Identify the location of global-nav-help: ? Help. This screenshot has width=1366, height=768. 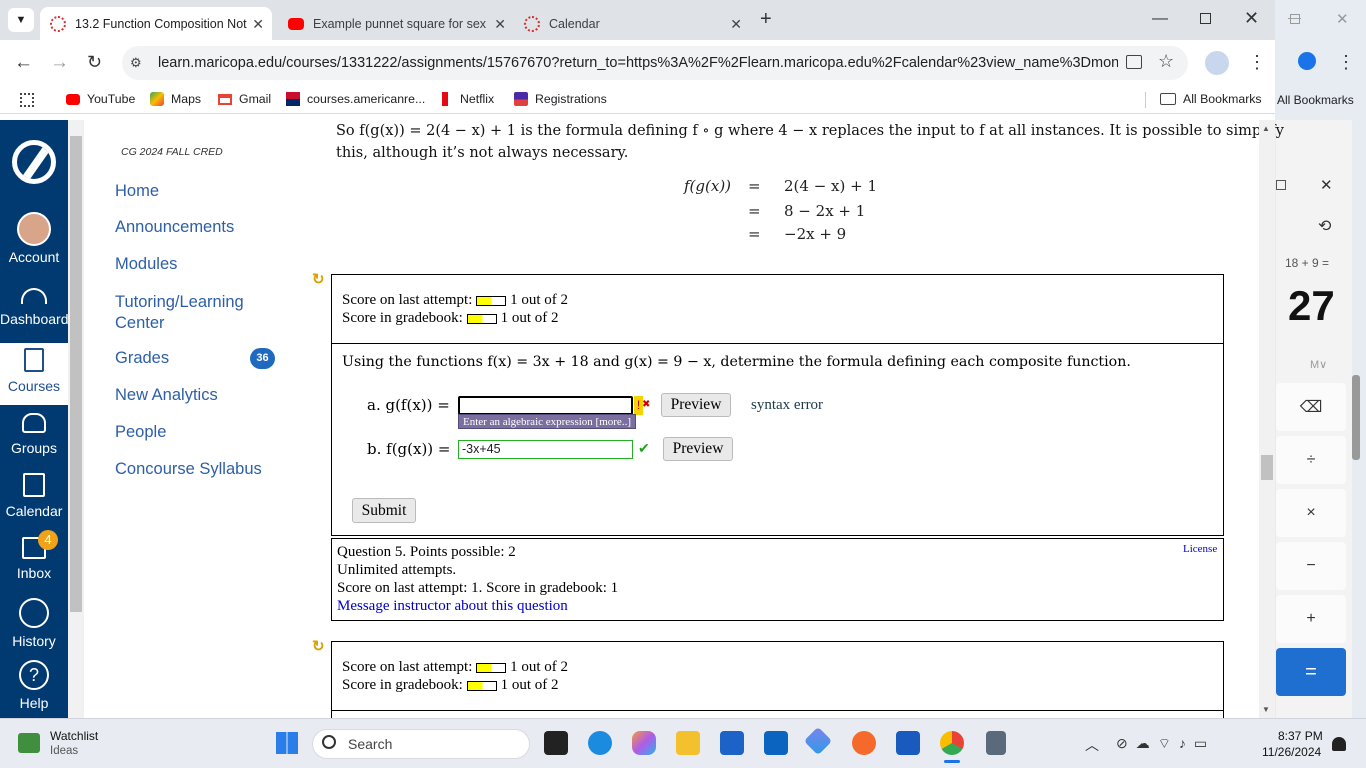
(34, 685).